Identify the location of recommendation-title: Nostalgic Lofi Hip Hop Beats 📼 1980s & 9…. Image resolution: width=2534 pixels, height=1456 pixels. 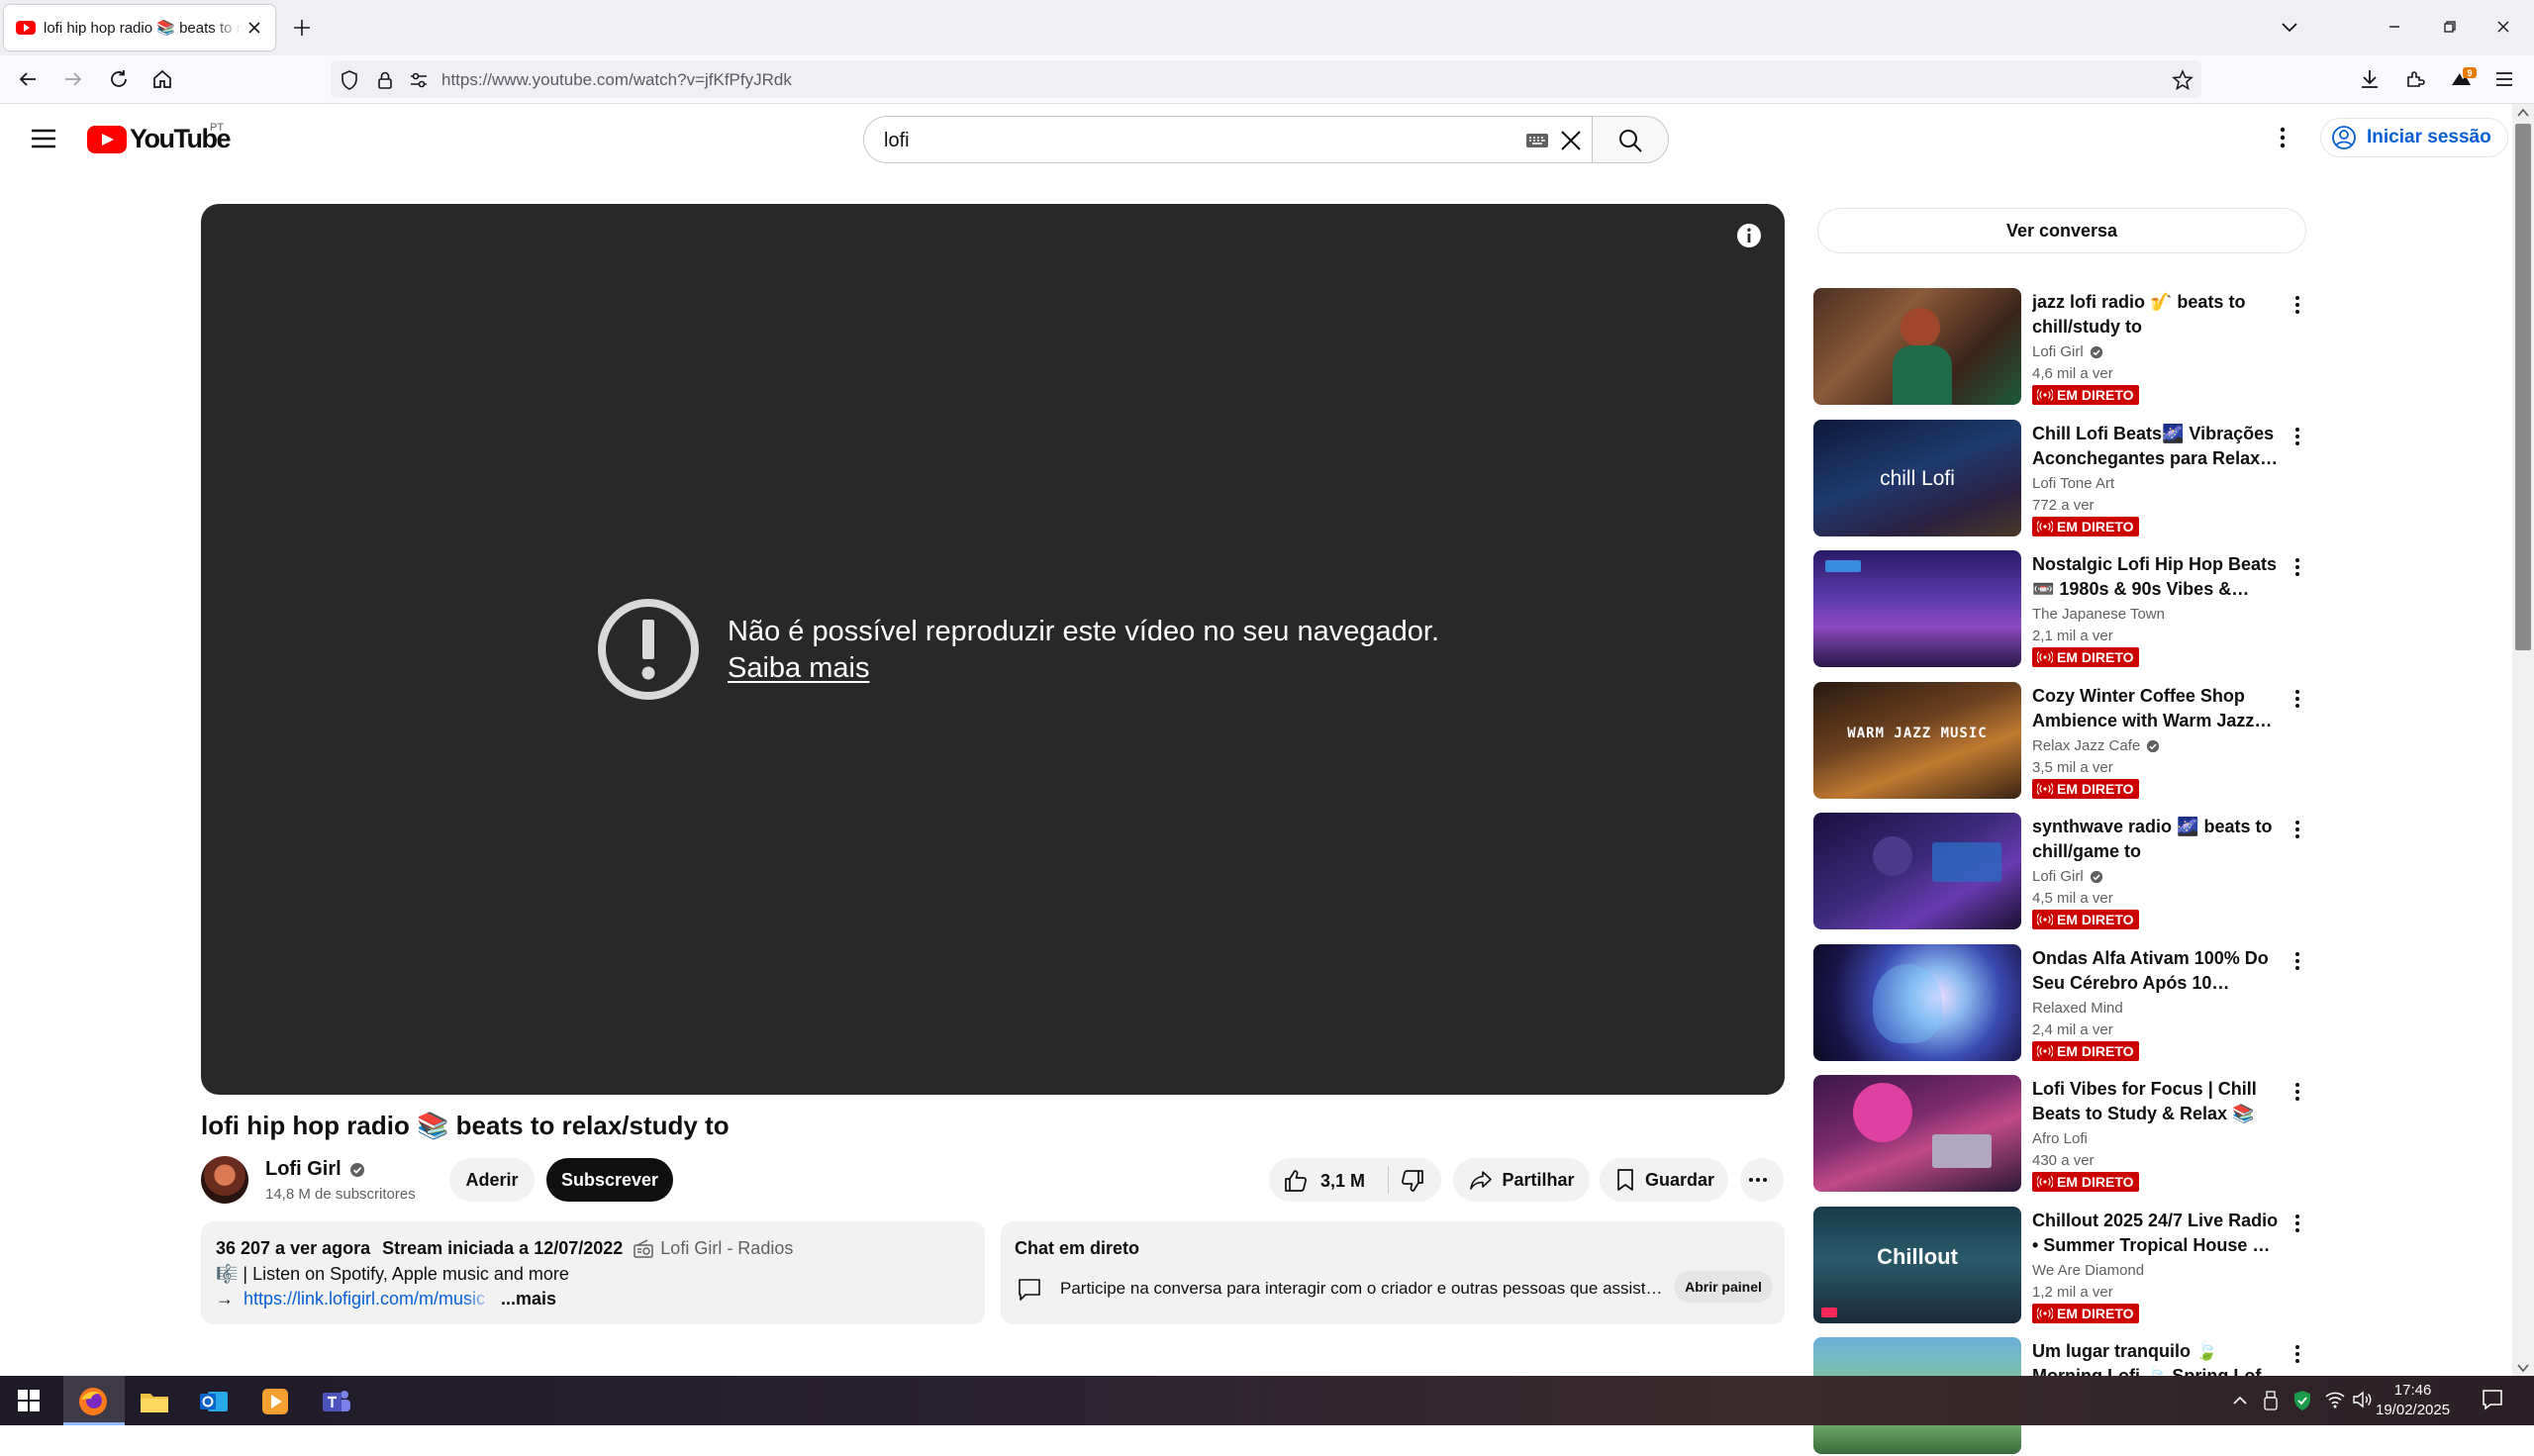
(2157, 577).